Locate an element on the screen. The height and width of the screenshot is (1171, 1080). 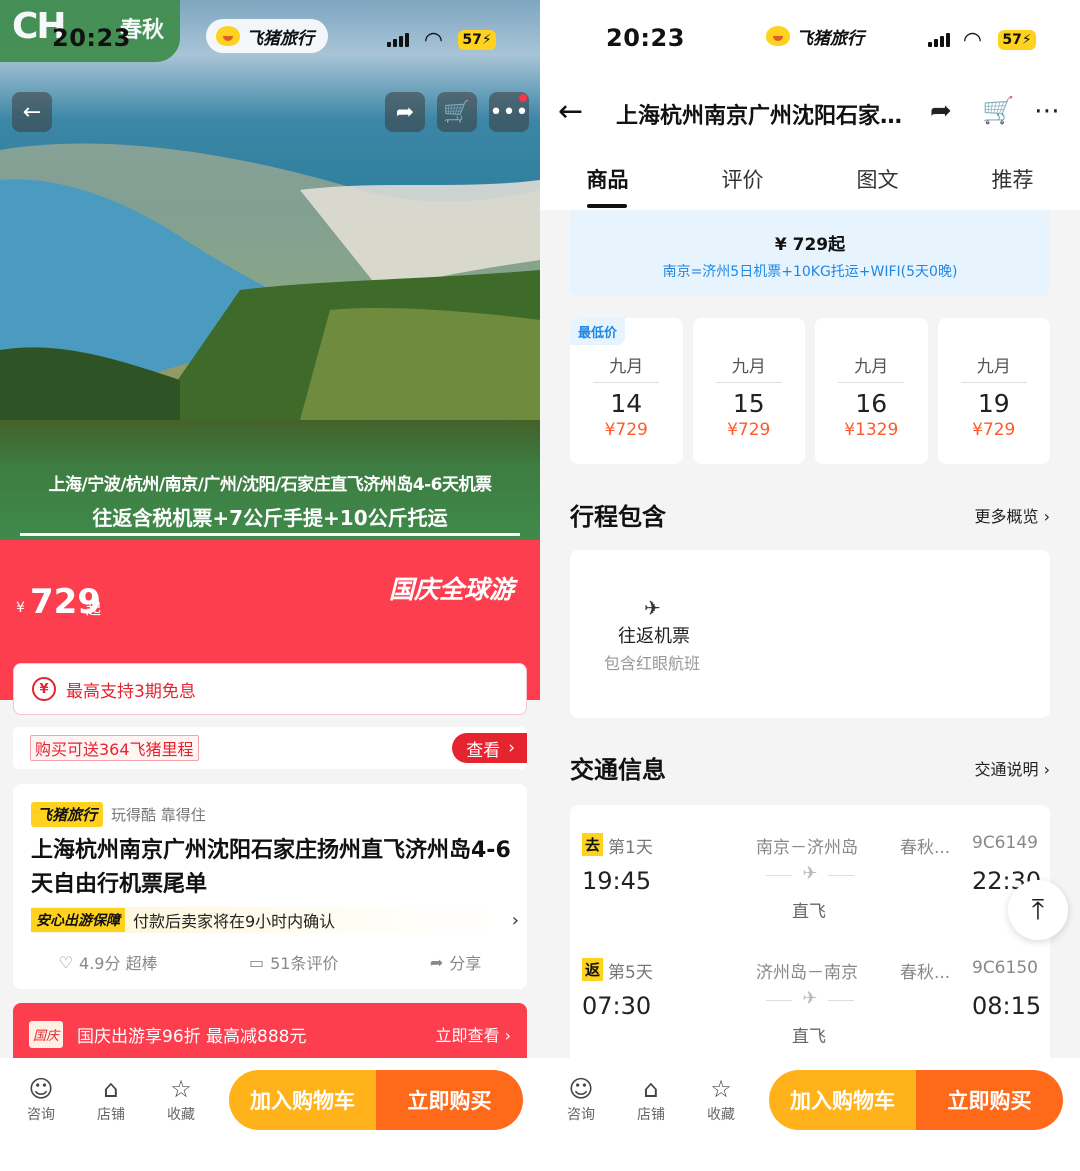
installment-banner: ¥ 最高支持3期免息 is located at coordinates (270, 689).